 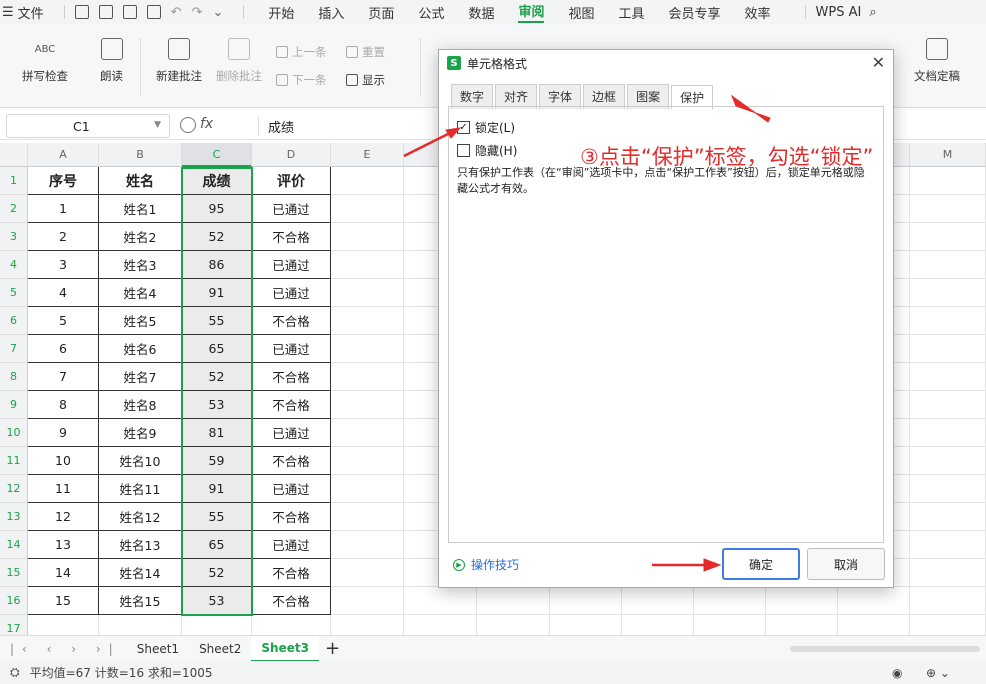 What do you see at coordinates (428, 144) in the screenshot?
I see `arrow-to-lock-checkbox` at bounding box center [428, 144].